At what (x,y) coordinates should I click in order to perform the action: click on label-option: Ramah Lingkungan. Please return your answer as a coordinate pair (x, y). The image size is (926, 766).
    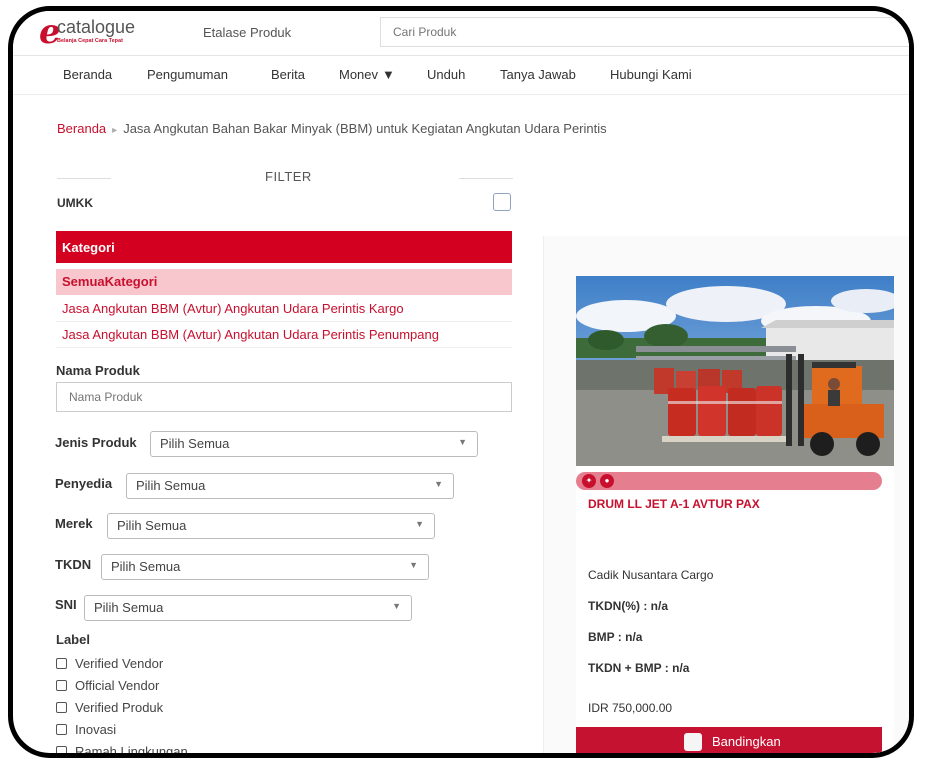
    Looking at the image, I should click on (122, 751).